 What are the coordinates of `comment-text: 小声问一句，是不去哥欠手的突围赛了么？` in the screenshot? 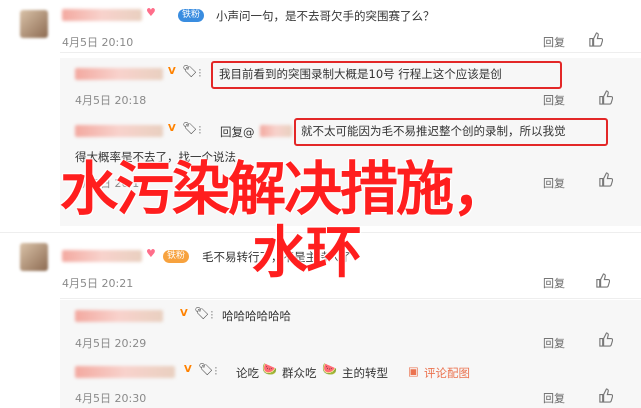 It's located at (325, 16).